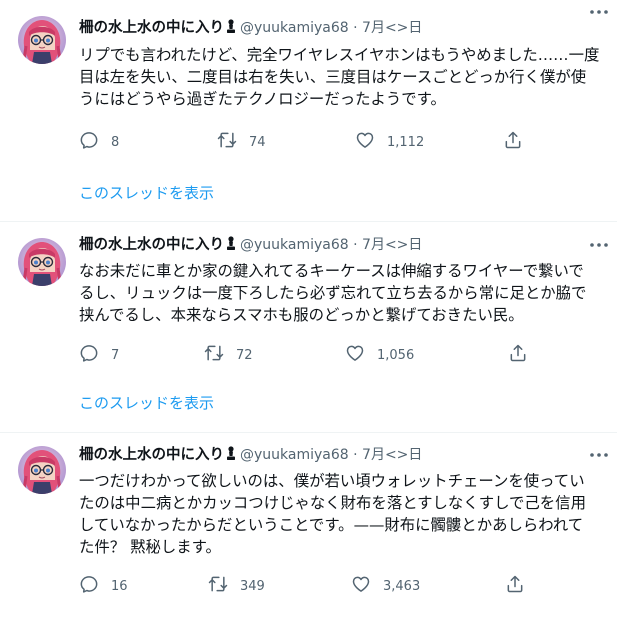 The image size is (617, 617). Describe the element at coordinates (333, 293) in the screenshot. I see `tweet-text-line: るし、リュックは一度下ろしたら必ず忘れて立ち去るから常に足とか脇で` at that location.